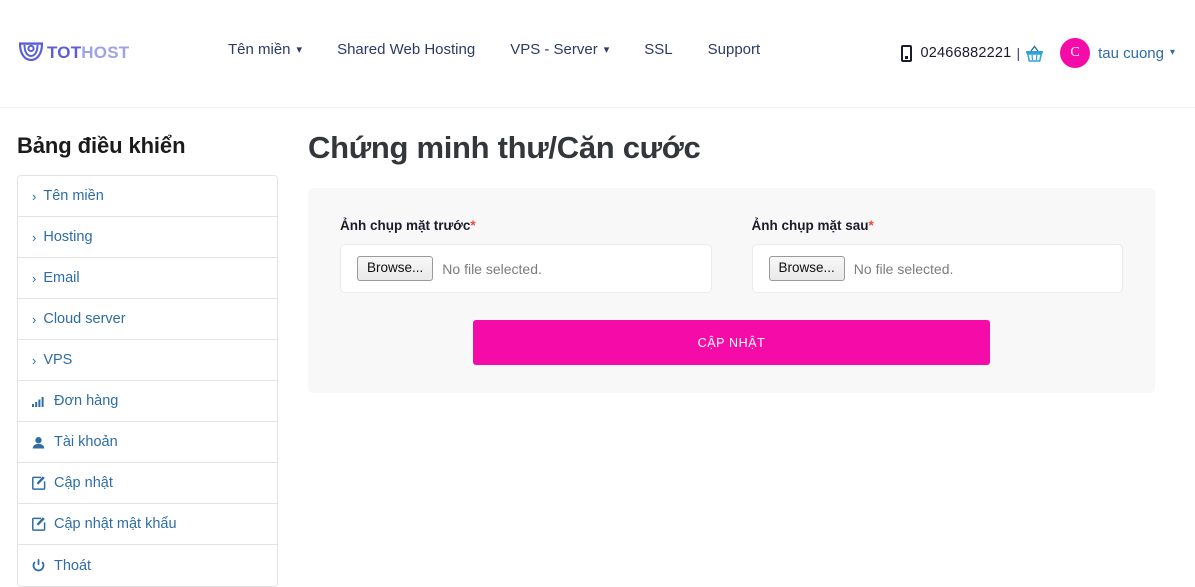 The height and width of the screenshot is (587, 1195). What do you see at coordinates (1075, 53) in the screenshot?
I see `avatar: C` at bounding box center [1075, 53].